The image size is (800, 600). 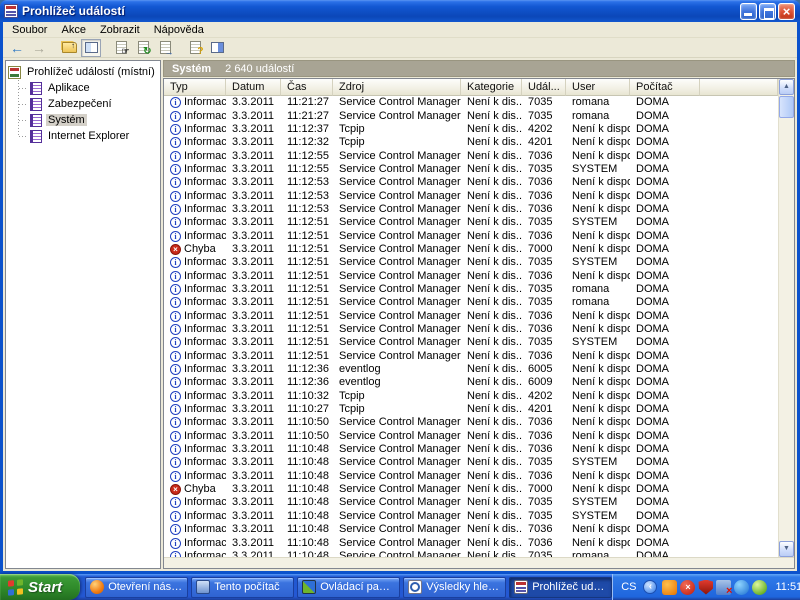 What do you see at coordinates (724, 588) in the screenshot?
I see `network-disconnected-icon` at bounding box center [724, 588].